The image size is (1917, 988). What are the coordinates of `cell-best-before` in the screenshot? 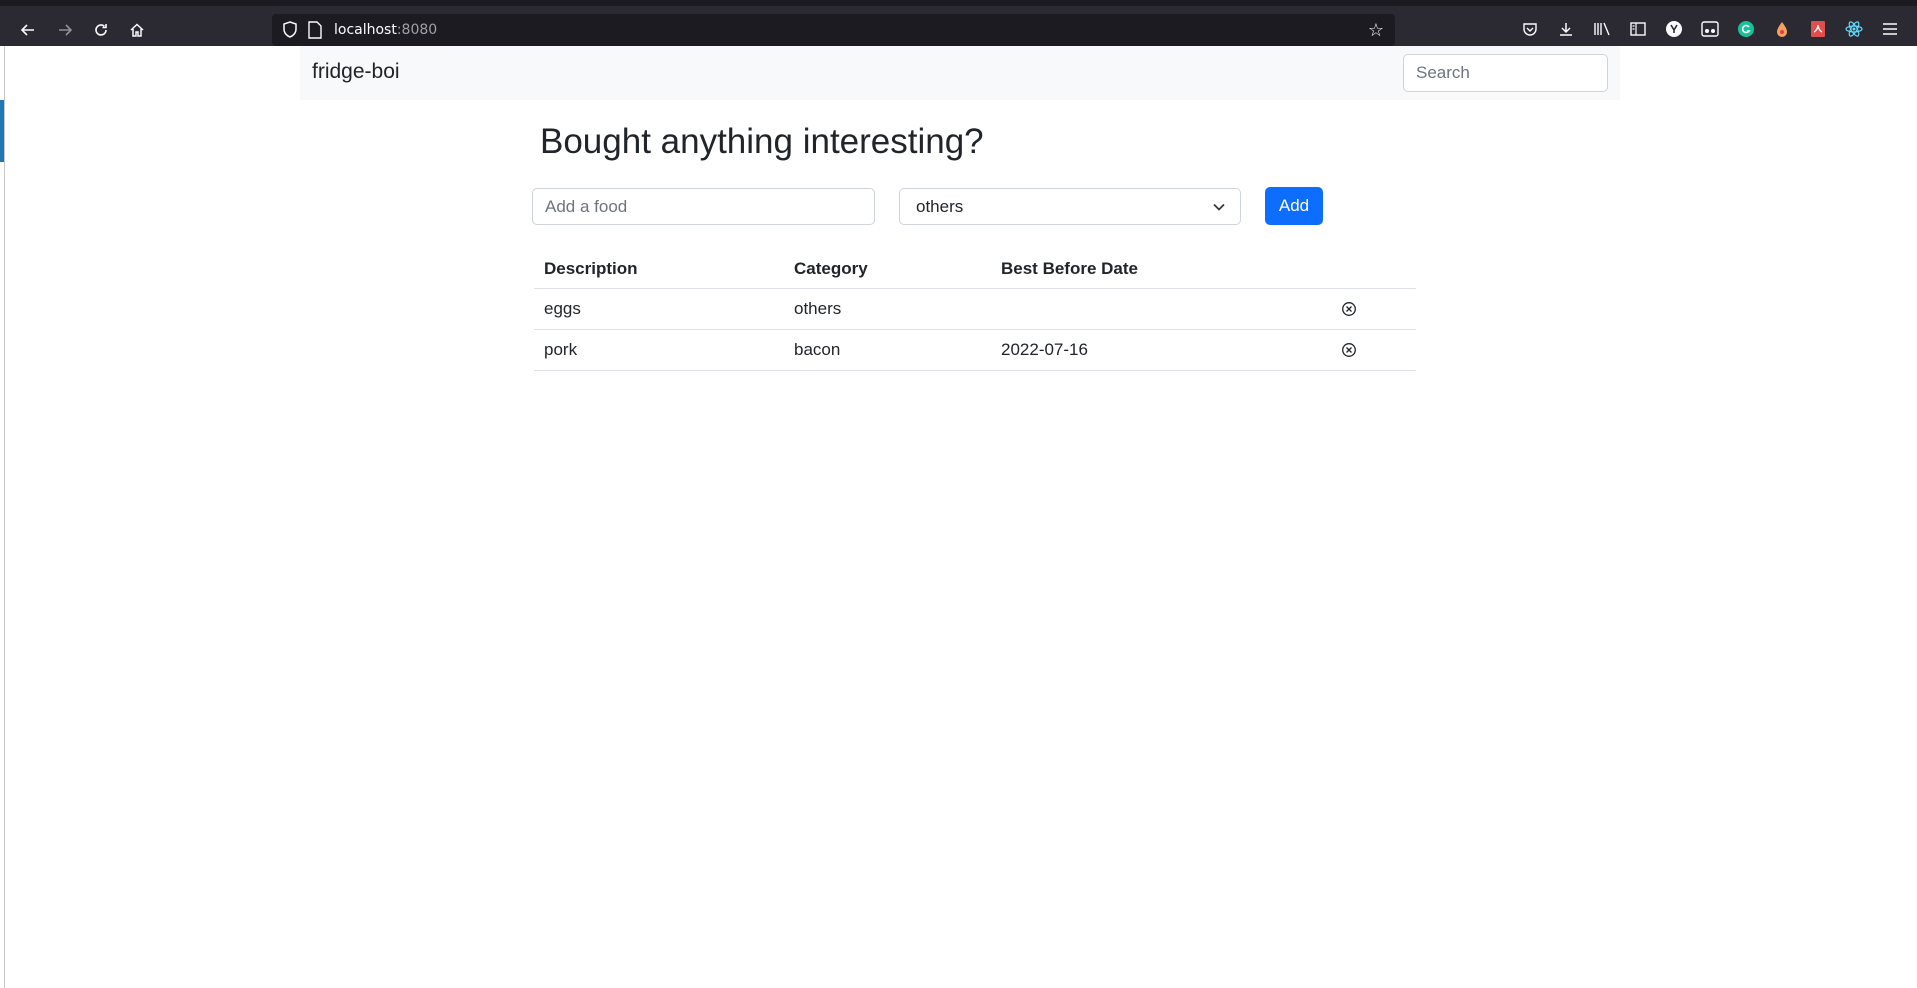 It's located at (1161, 309).